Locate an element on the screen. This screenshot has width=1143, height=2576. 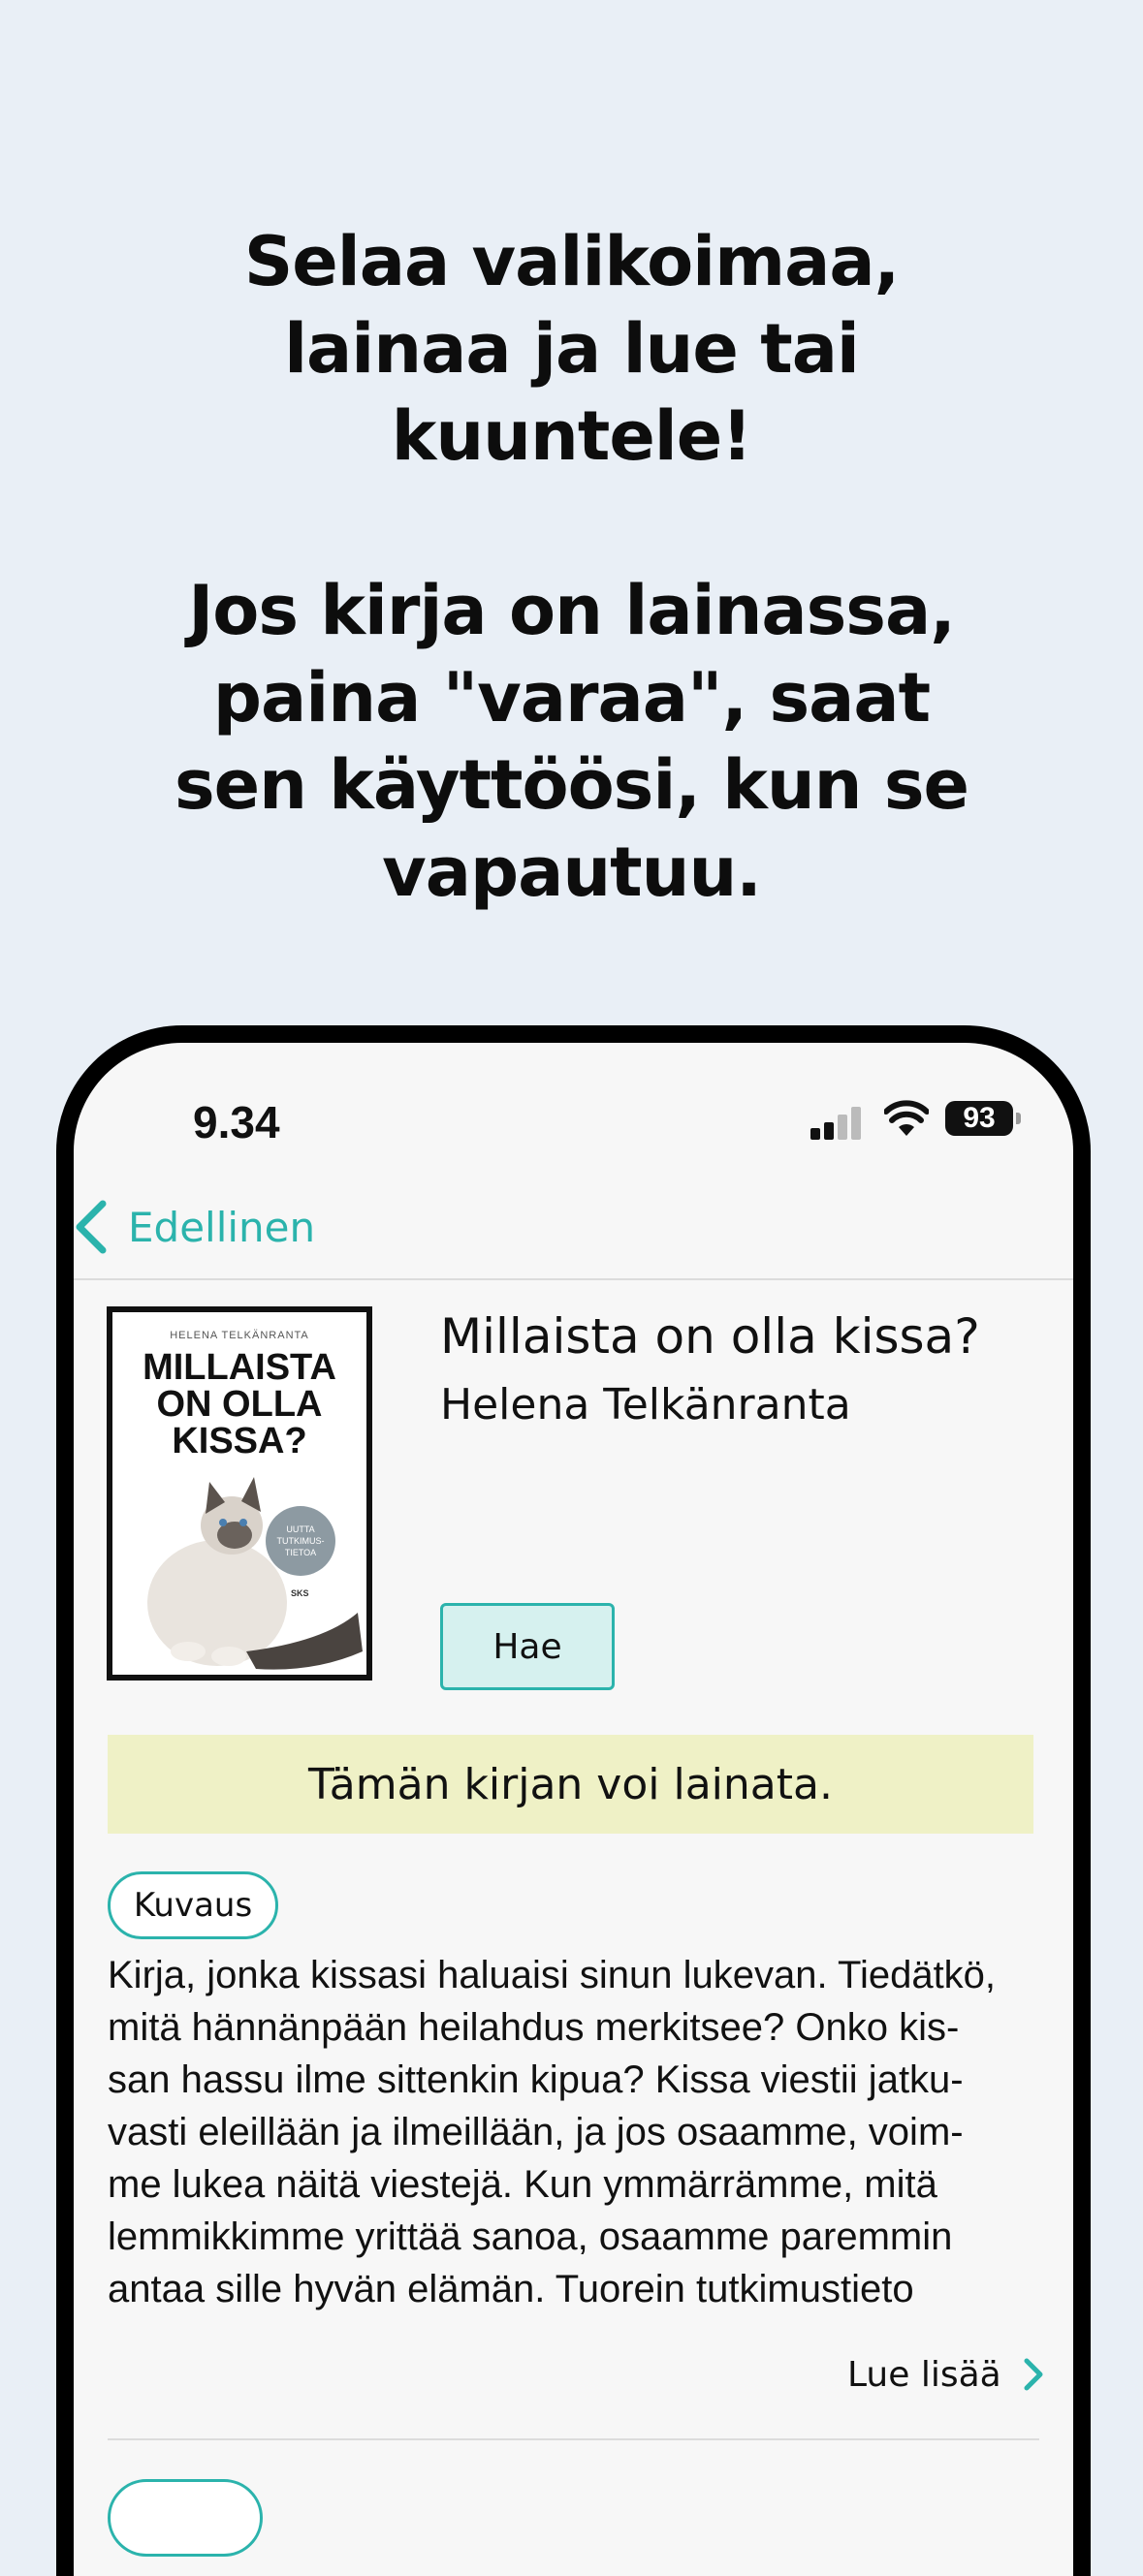
cover-author: HELENA TELKÄNRANTA is located at coordinates (239, 1335).